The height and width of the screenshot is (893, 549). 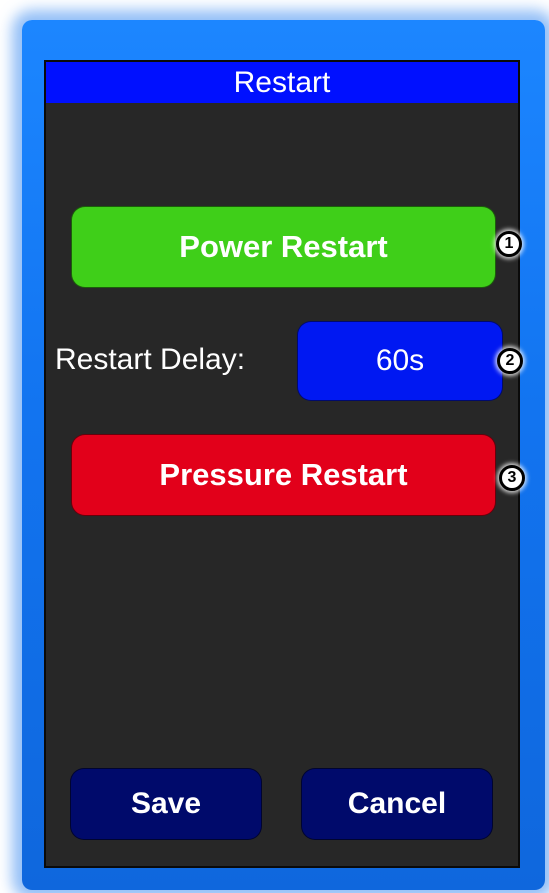 What do you see at coordinates (510, 361) in the screenshot?
I see `callout-marker-2: 2` at bounding box center [510, 361].